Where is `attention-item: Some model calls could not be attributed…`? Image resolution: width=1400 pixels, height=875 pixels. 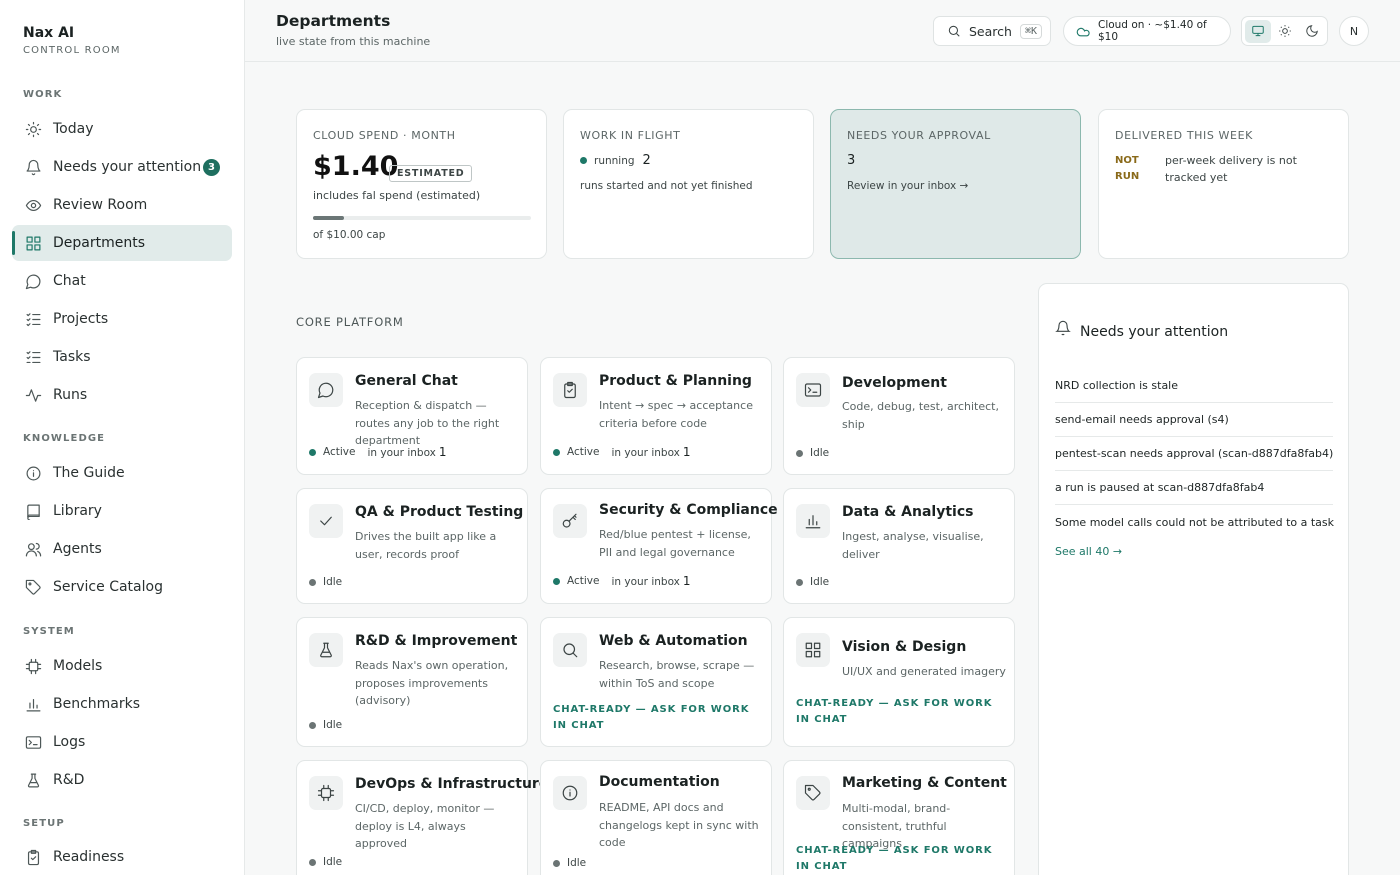
attention-item: Some model calls could not be attributed… is located at coordinates (1194, 522).